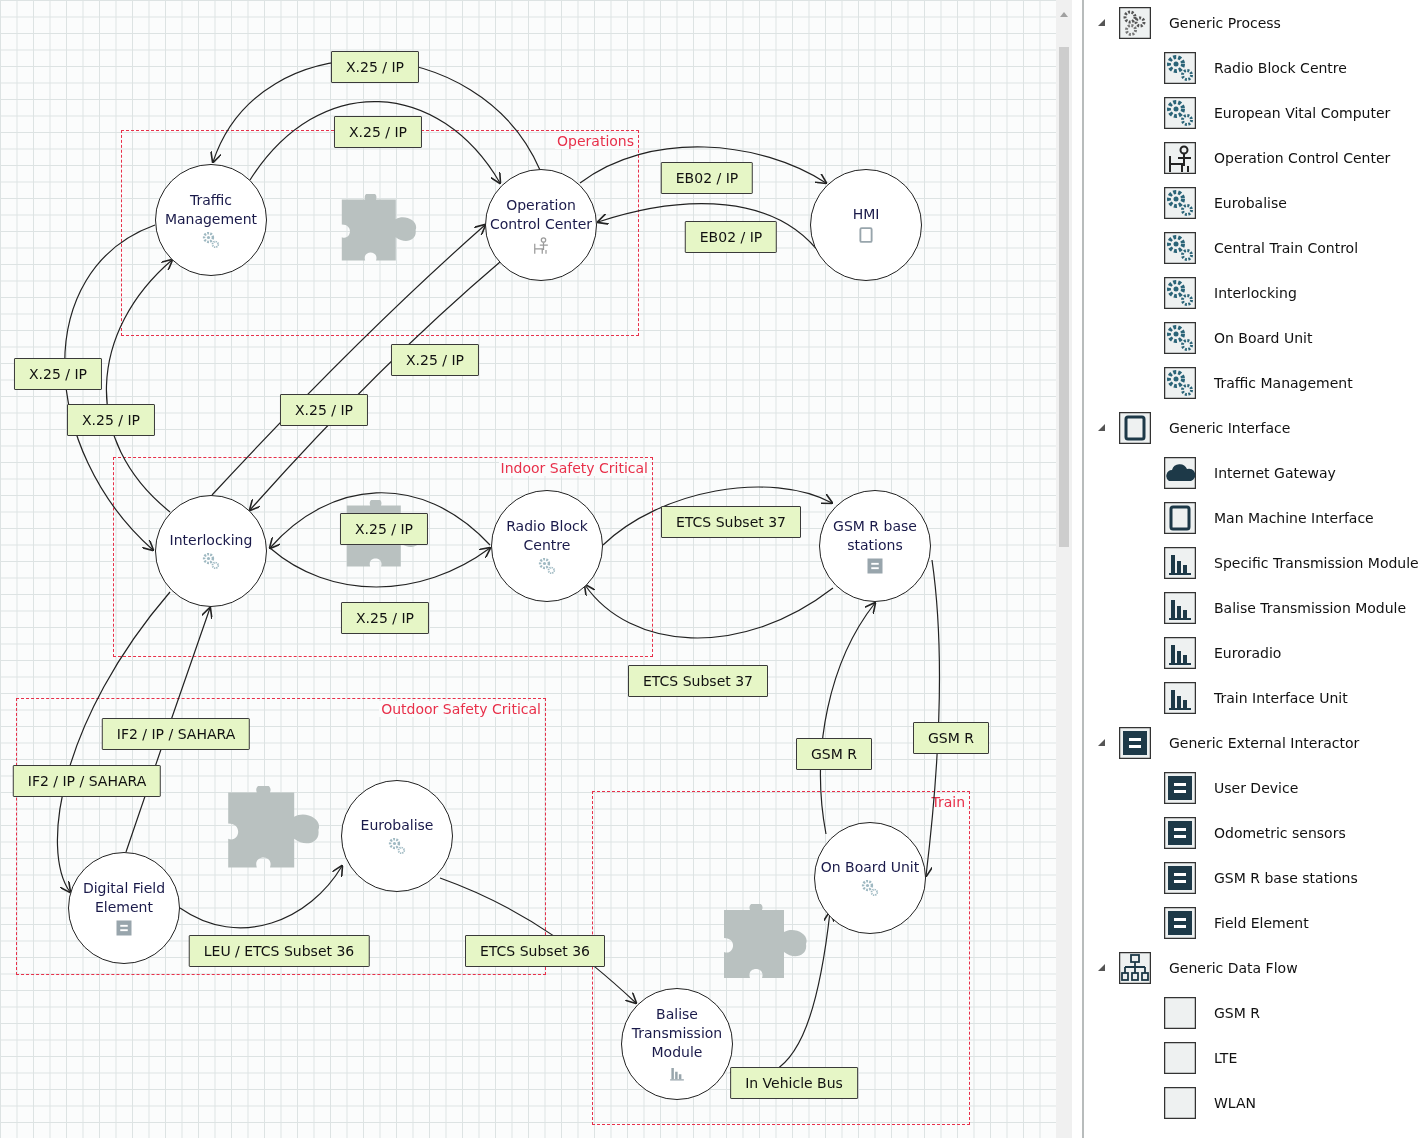 The width and height of the screenshot is (1421, 1138). What do you see at coordinates (1064, 297) in the screenshot?
I see `scroll-thumb` at bounding box center [1064, 297].